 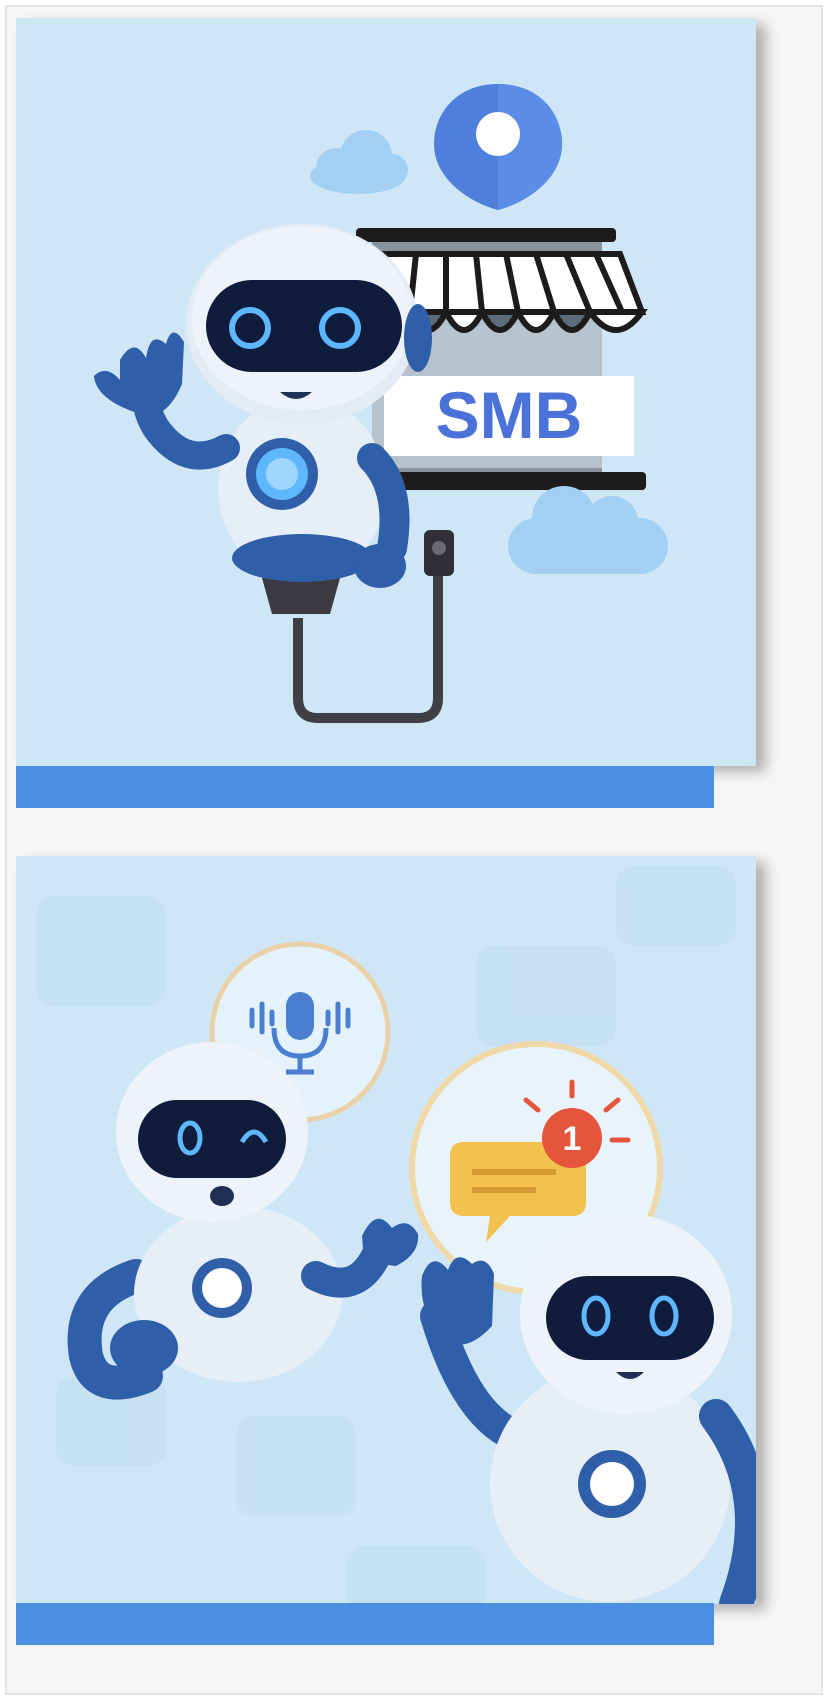 What do you see at coordinates (509, 415) in the screenshot?
I see `smb-sign-text: SMB` at bounding box center [509, 415].